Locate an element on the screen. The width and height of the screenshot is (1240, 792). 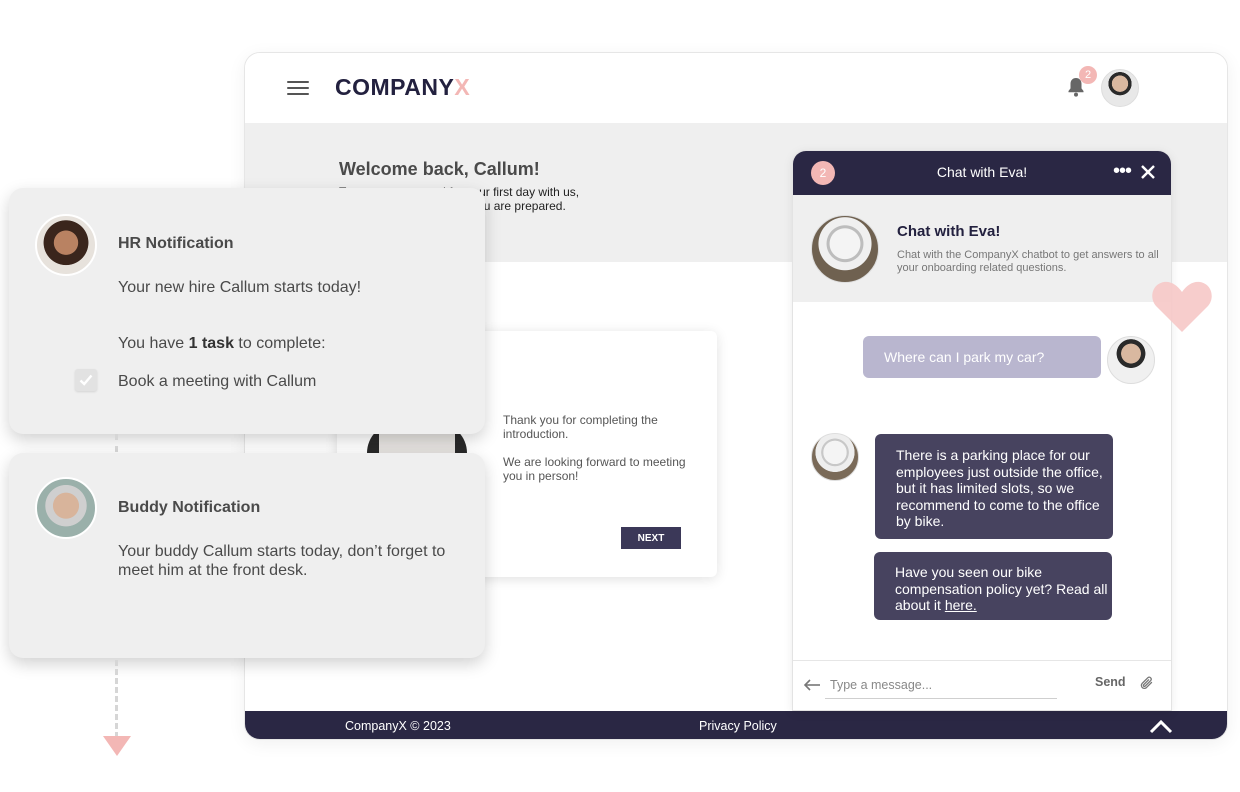
task-checkbox is located at coordinates (86, 380).